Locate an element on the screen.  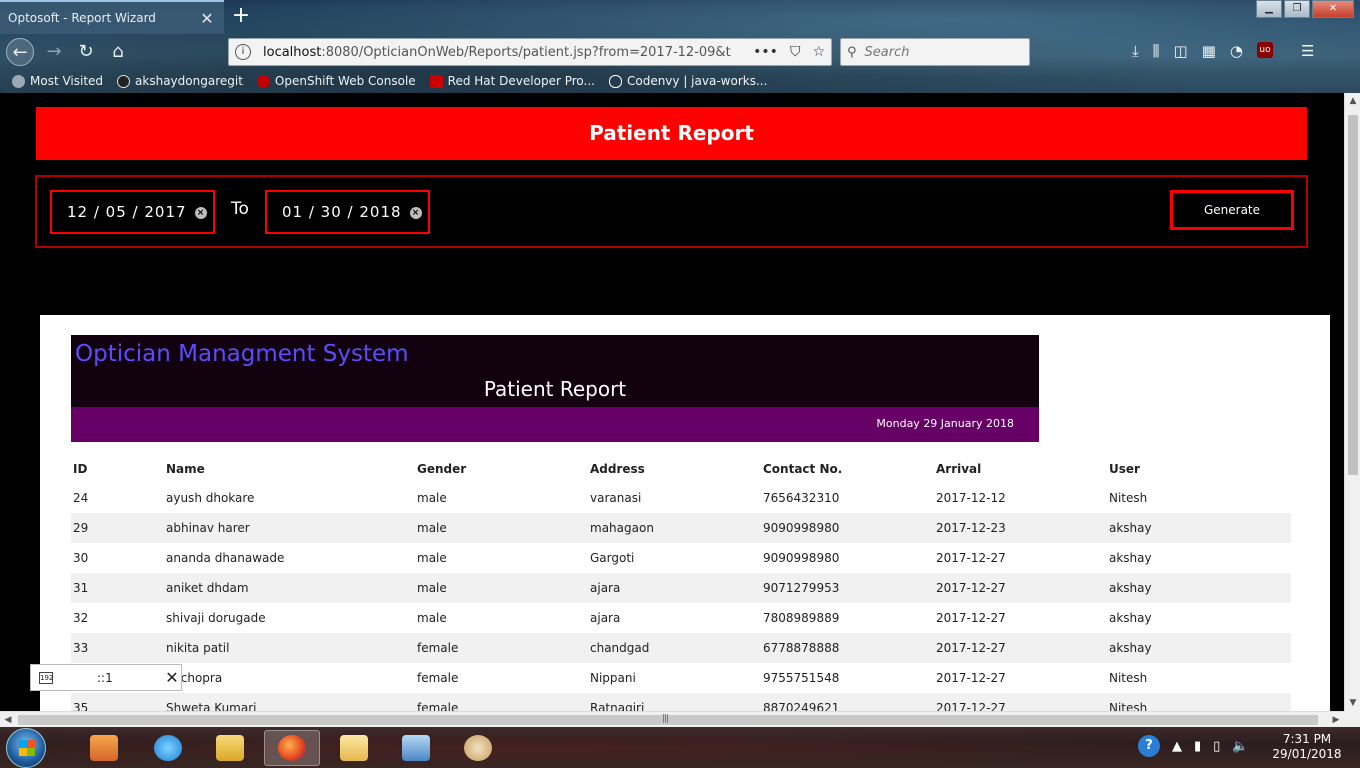
start-button is located at coordinates (26, 748).